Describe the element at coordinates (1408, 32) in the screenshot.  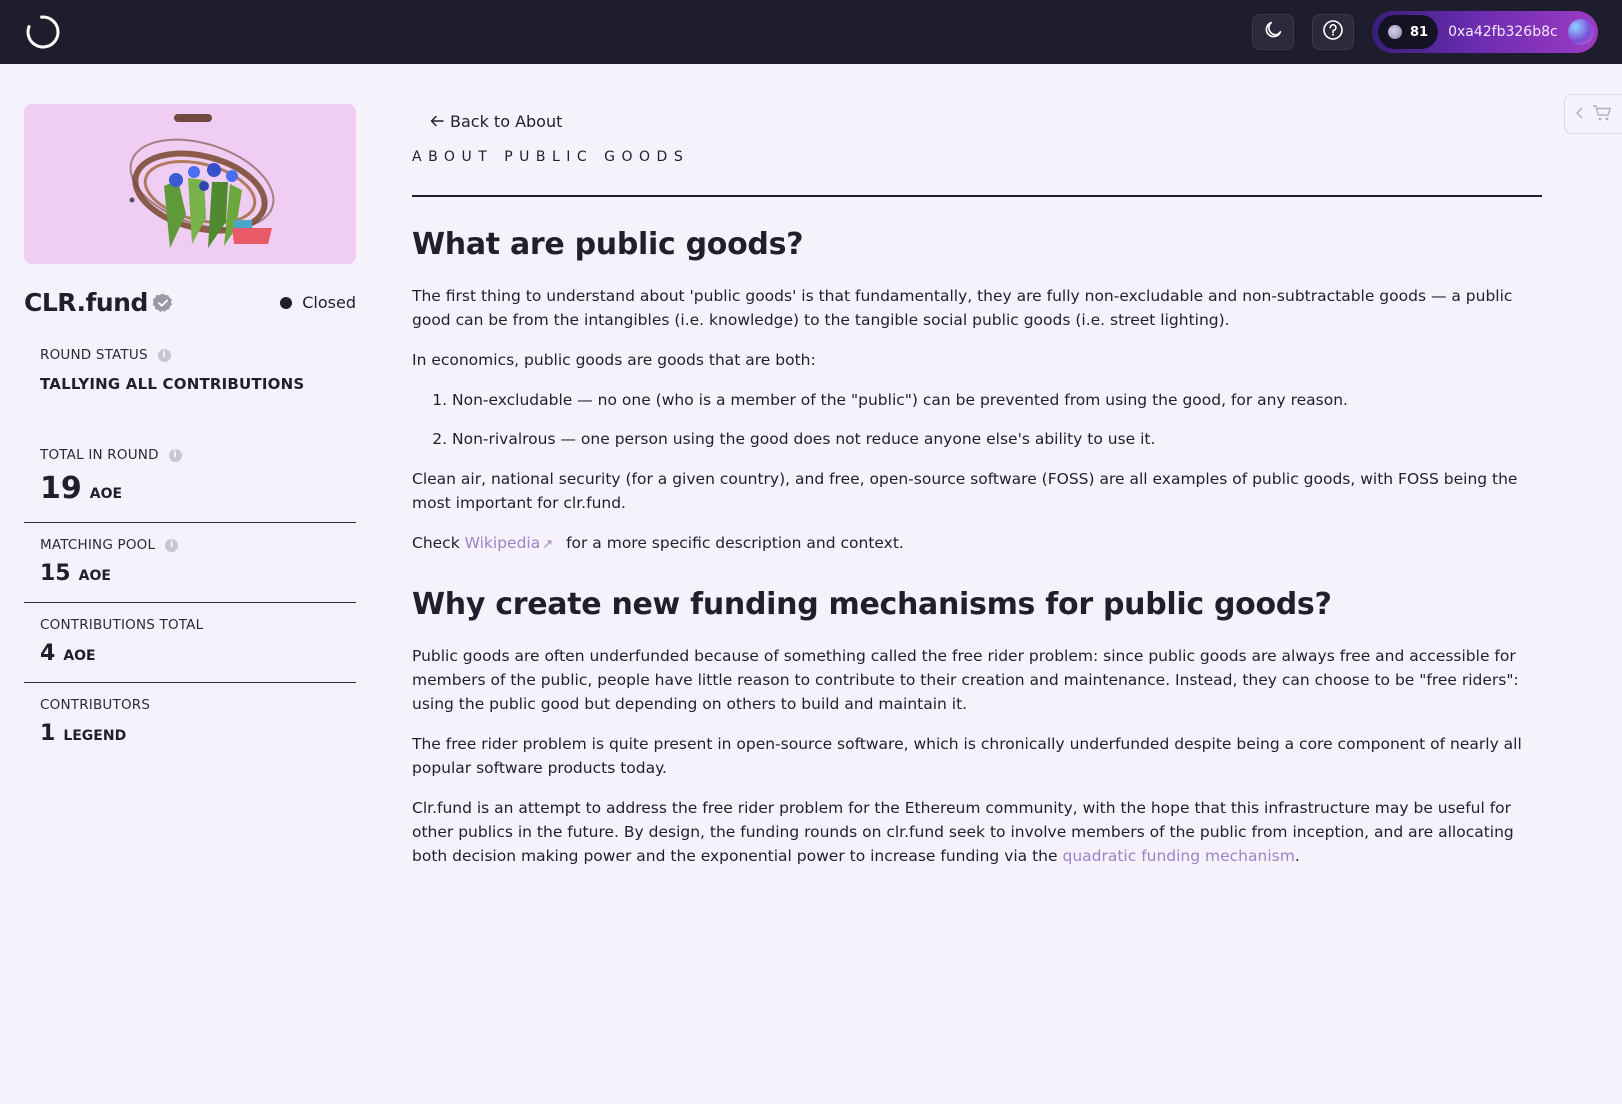
I see `wallet-balance: 81` at that location.